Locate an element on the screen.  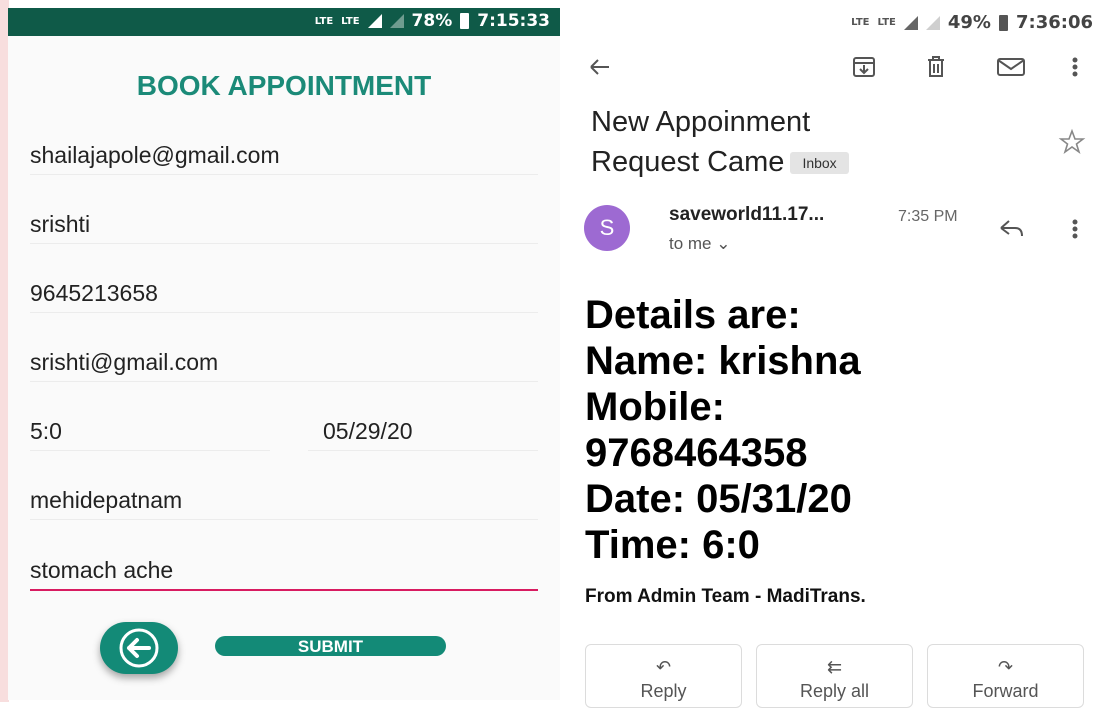
phone-value: 9645213658 is located at coordinates (94, 293).